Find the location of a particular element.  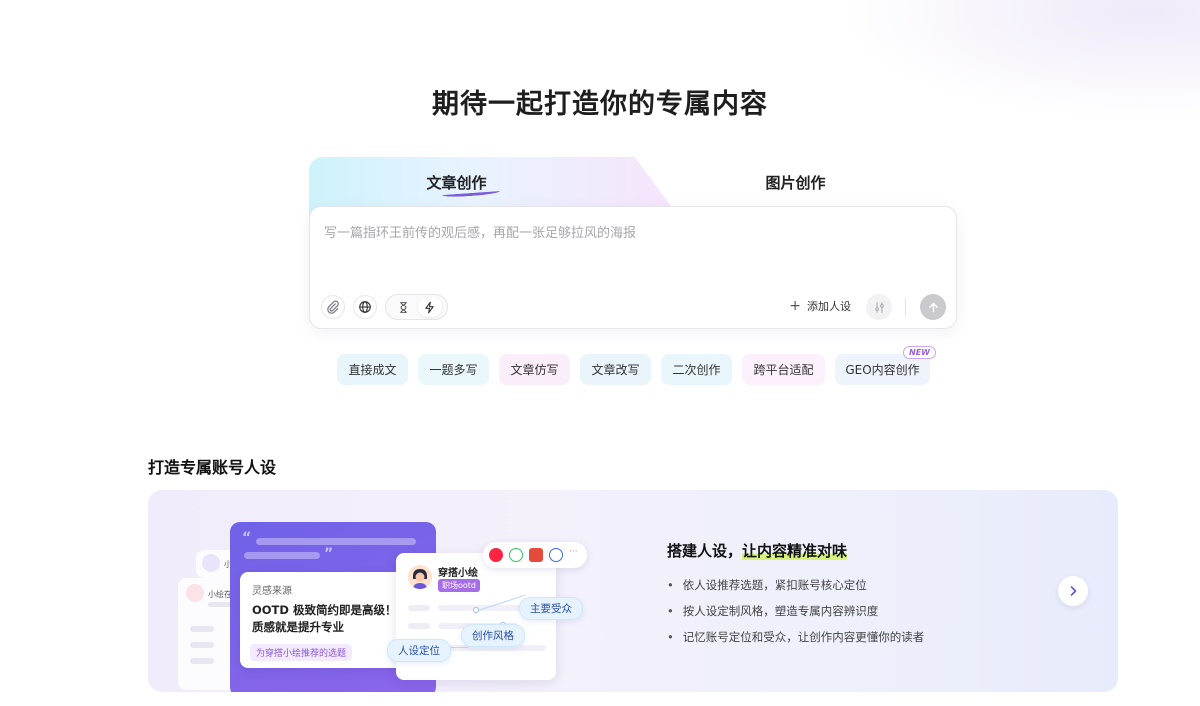

arrow-up-icon is located at coordinates (933, 307).